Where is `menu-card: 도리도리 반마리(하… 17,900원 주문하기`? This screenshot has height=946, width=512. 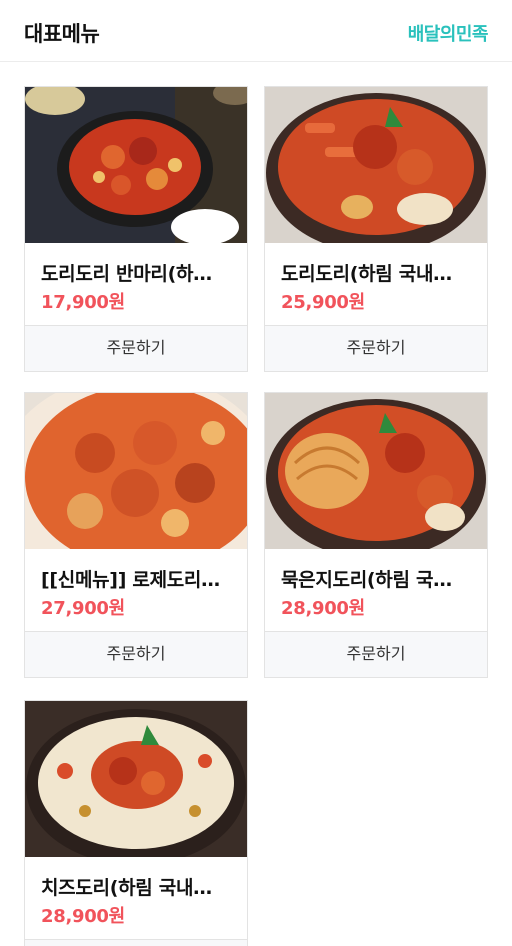
menu-card: 도리도리 반마리(하… 17,900원 주문하기 is located at coordinates (136, 229).